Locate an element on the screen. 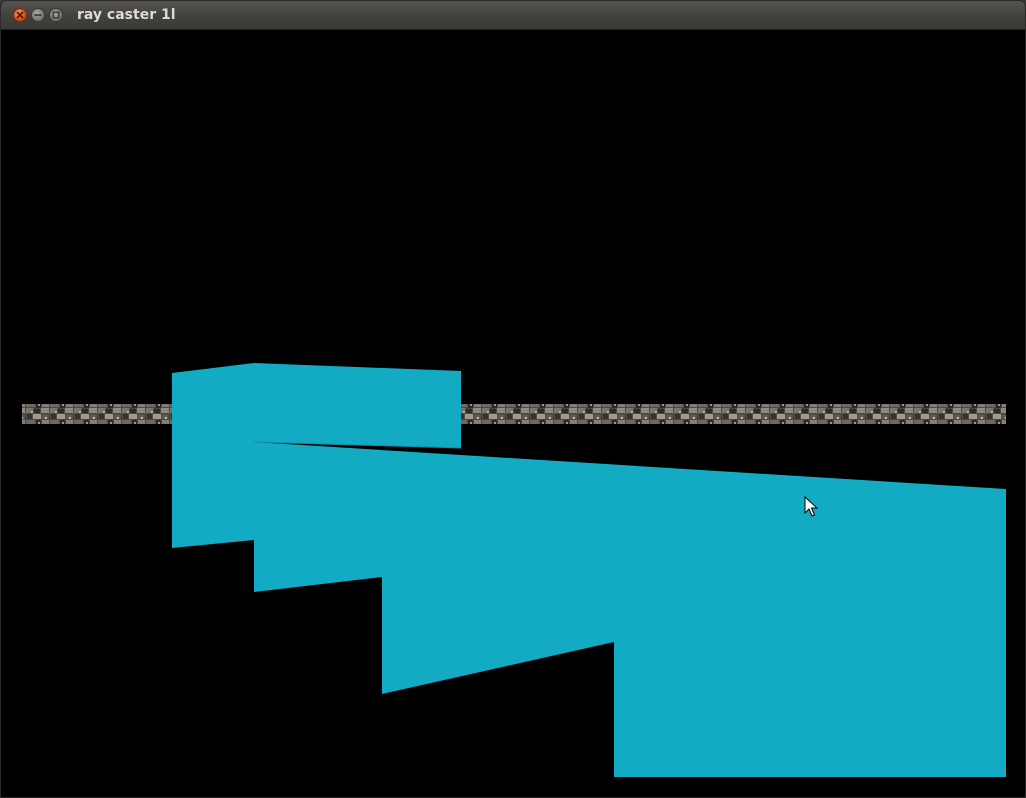 The width and height of the screenshot is (1026, 798). close-button is located at coordinates (20, 15).